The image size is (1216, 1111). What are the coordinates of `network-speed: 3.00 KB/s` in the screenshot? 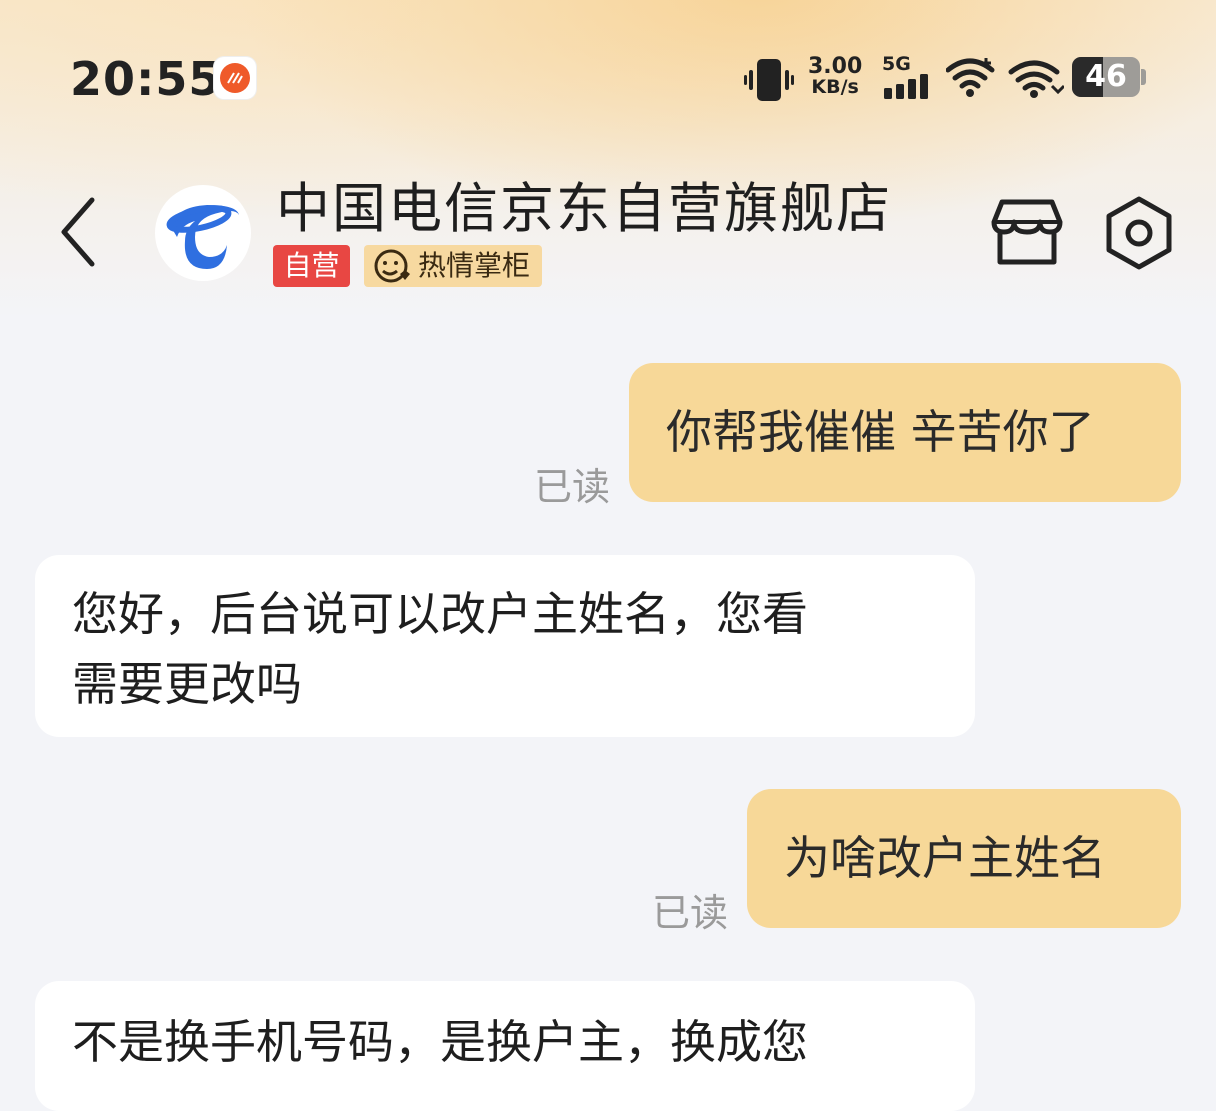 It's located at (835, 77).